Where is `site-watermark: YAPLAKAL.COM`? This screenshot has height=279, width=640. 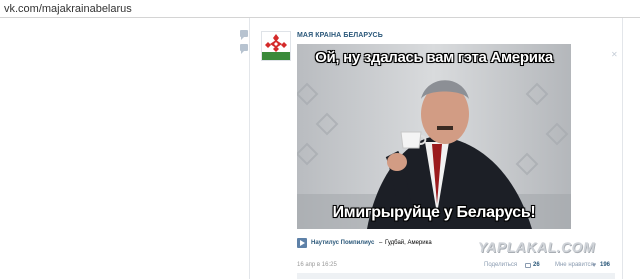 site-watermark: YAPLAKAL.COM is located at coordinates (536, 247).